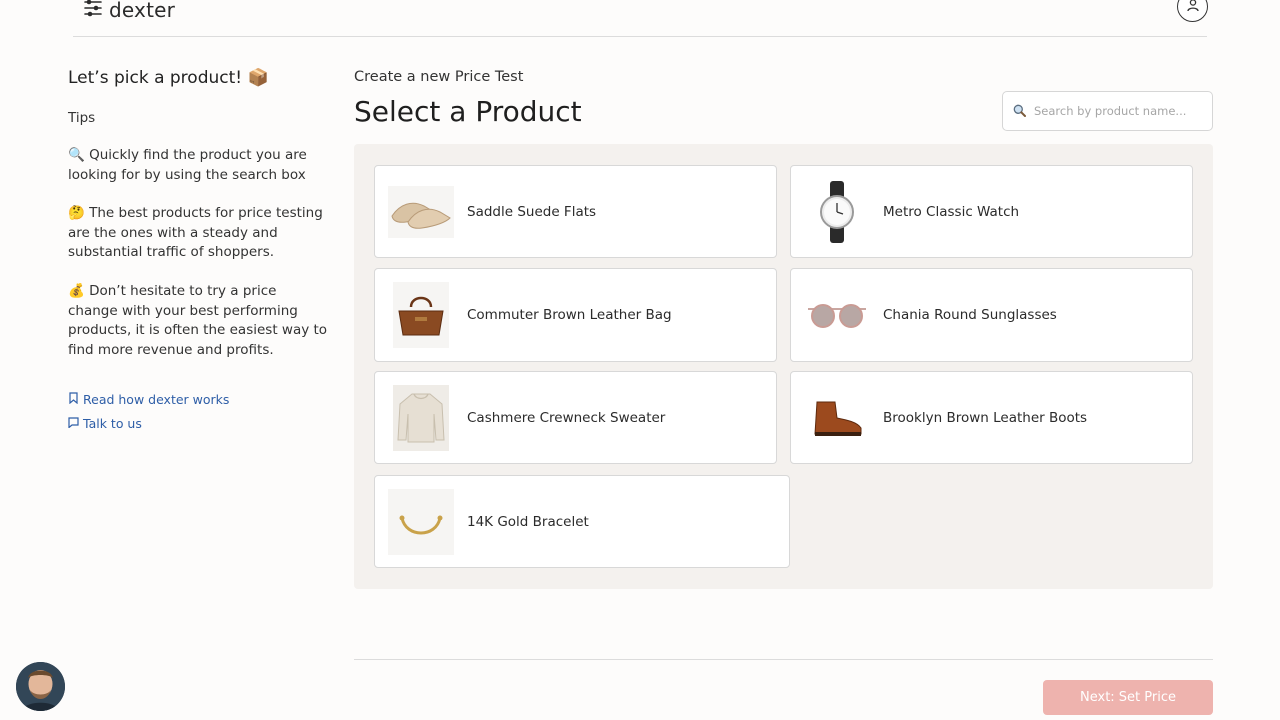  I want to click on product-name: Metro Classic Watch, so click(951, 211).